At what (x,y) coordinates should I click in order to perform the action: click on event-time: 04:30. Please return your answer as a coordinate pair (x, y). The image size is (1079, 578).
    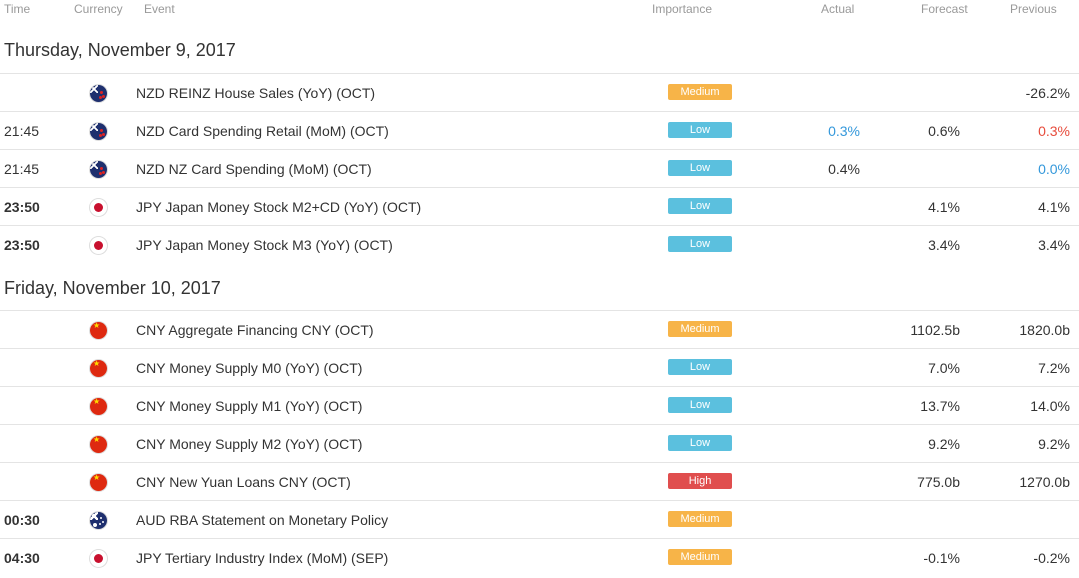
    Looking at the image, I should click on (22, 558).